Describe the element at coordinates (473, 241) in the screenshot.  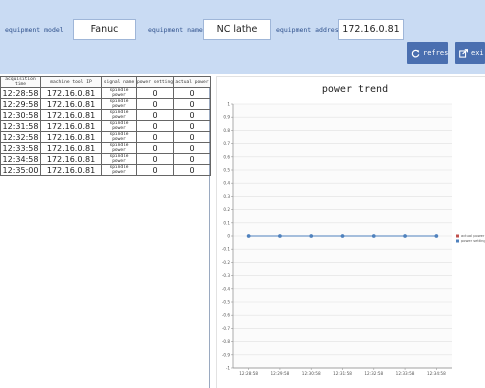
I see `legend-label: power setting` at that location.